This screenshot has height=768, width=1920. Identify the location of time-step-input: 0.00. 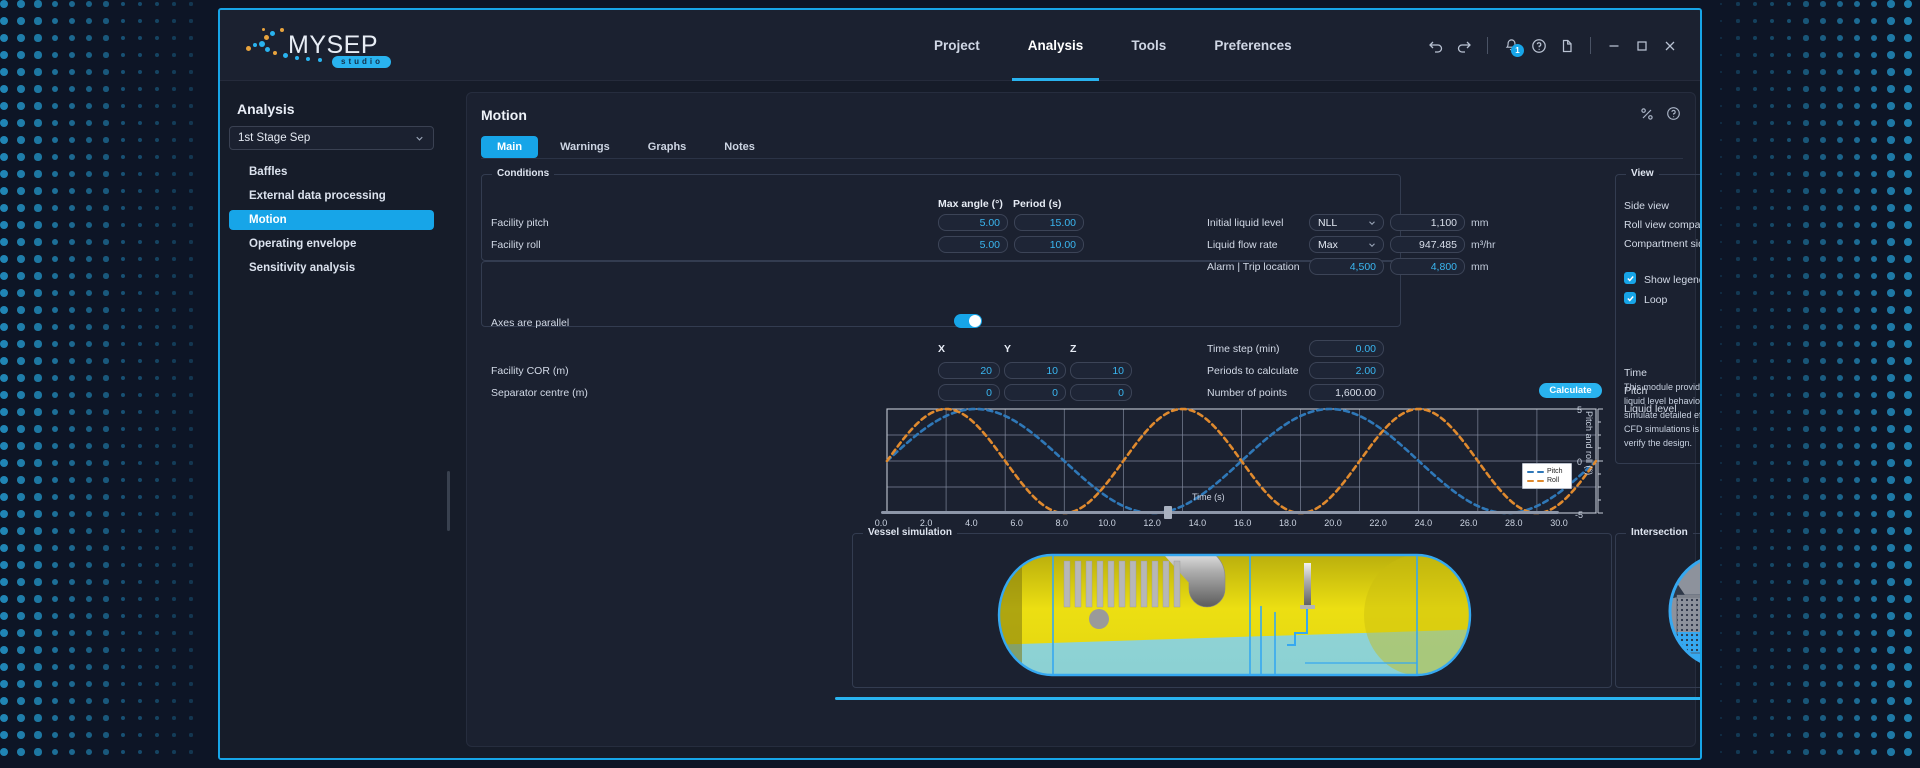
(1346, 348).